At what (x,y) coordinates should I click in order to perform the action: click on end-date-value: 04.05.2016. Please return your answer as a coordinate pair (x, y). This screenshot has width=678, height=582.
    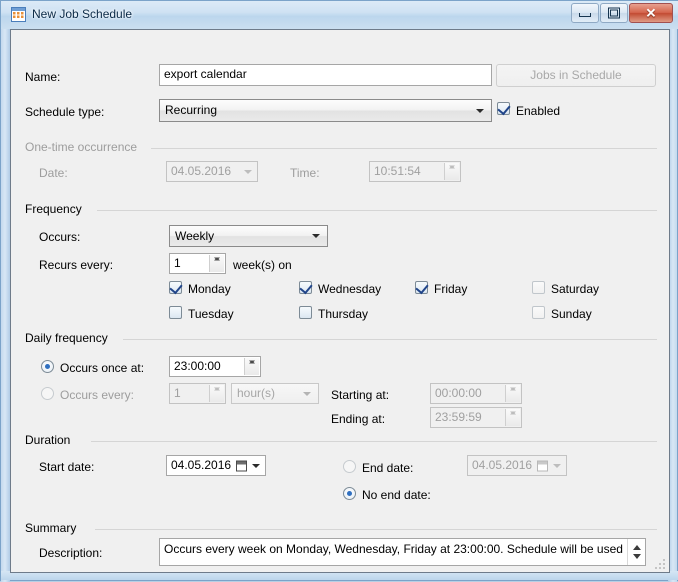
    Looking at the image, I should click on (502, 465).